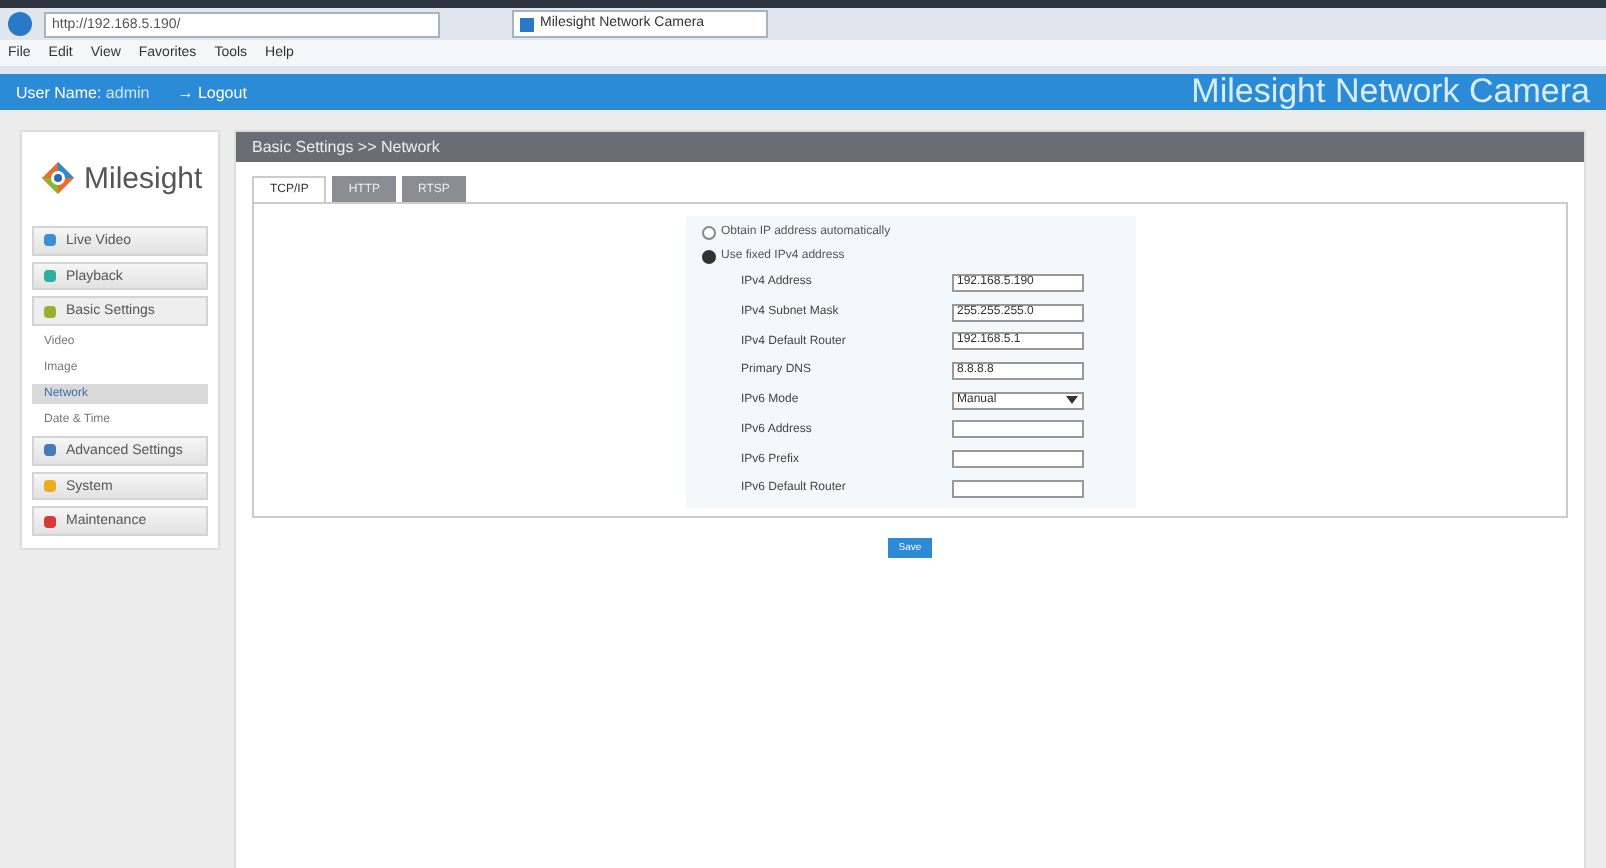 The image size is (1606, 868). Describe the element at coordinates (910, 147) in the screenshot. I see `page-title: Basic Settings >> Network` at that location.